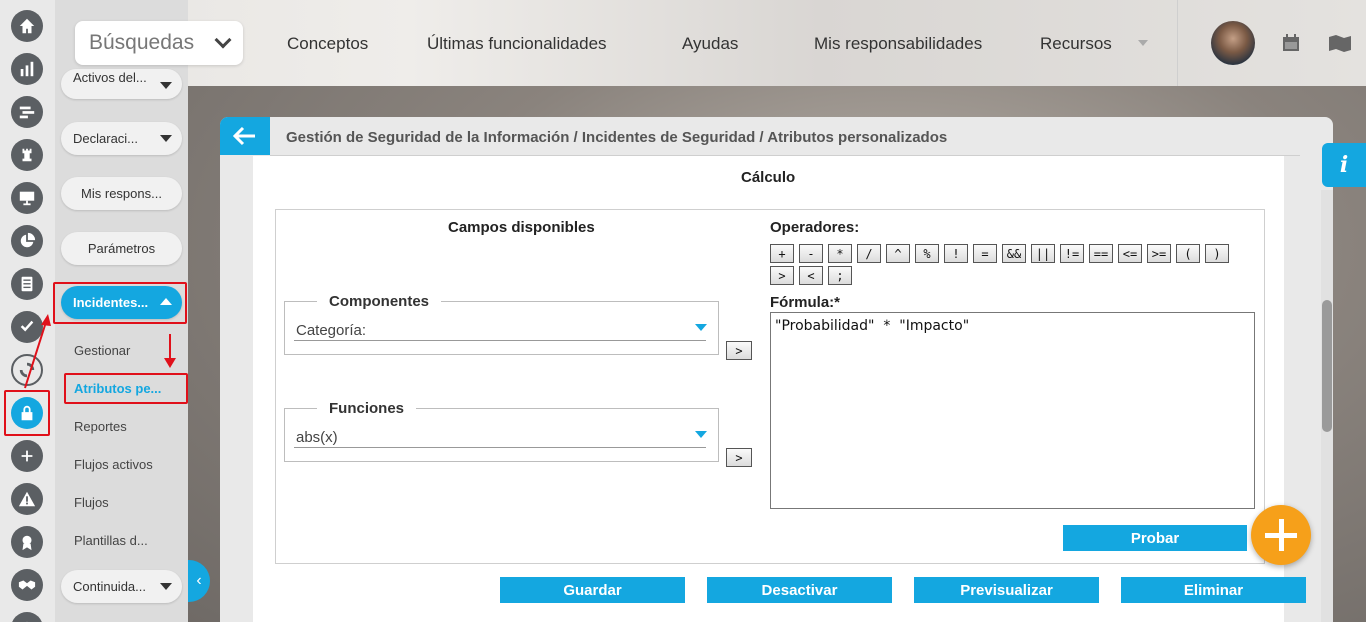  What do you see at coordinates (27, 617) in the screenshot?
I see `graduation-icon` at bounding box center [27, 617].